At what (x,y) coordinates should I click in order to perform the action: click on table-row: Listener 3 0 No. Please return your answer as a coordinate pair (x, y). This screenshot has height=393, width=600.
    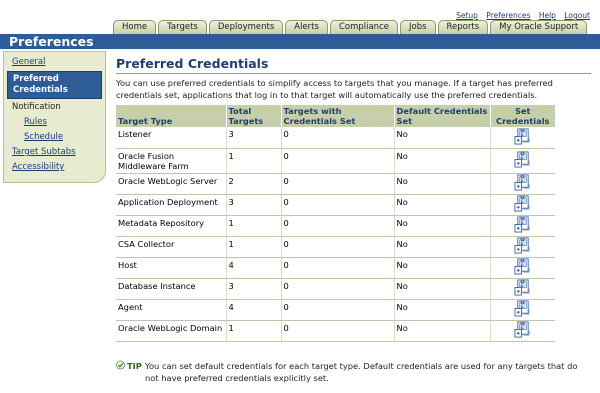
    Looking at the image, I should click on (335, 138).